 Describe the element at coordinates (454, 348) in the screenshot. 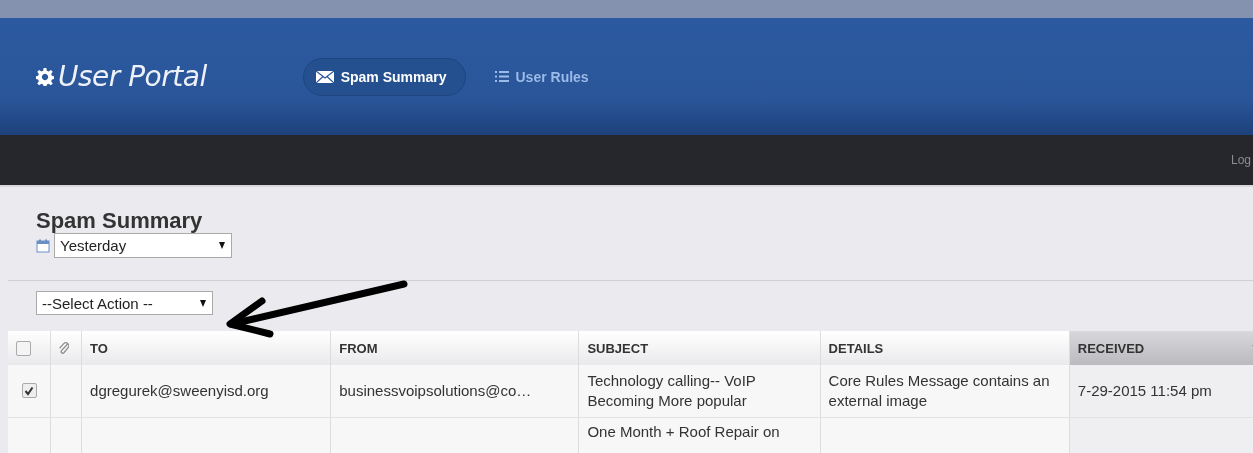

I see `column-header: FROM` at that location.